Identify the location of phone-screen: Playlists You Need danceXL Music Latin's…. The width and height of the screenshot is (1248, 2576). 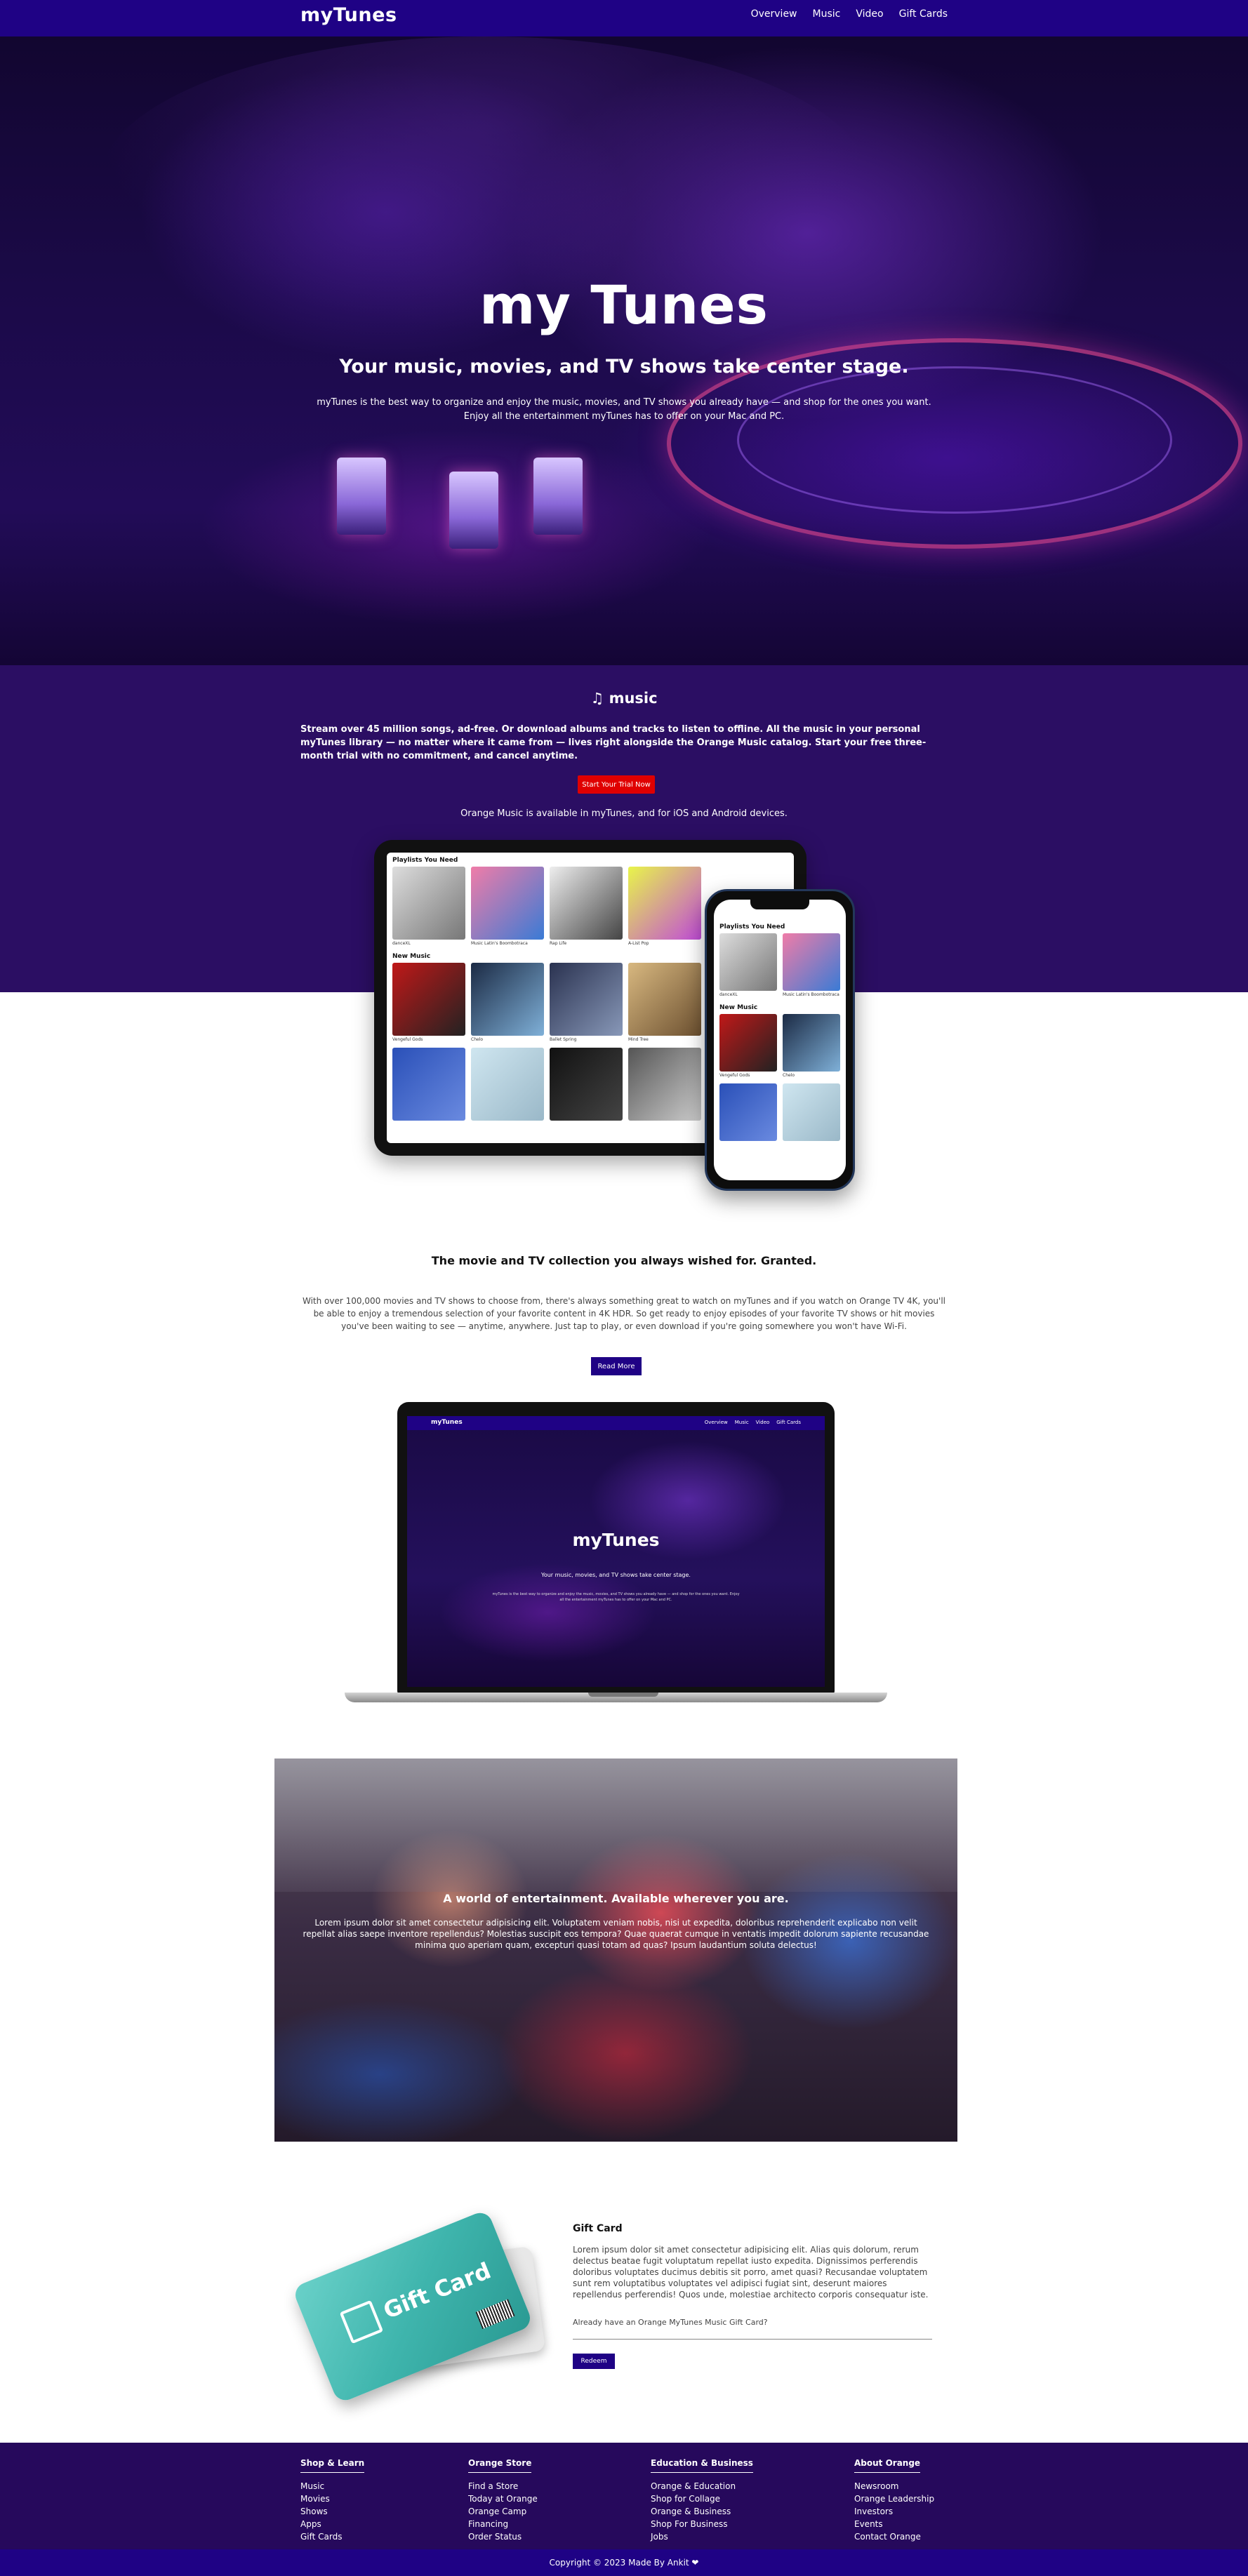
(780, 1040).